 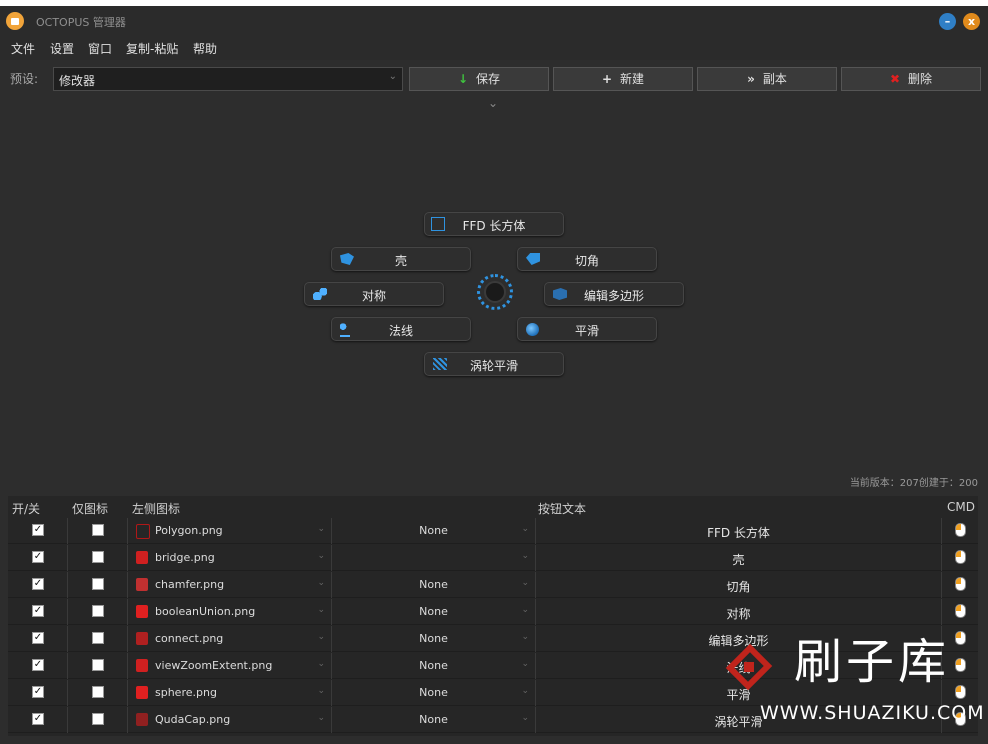 I want to click on minimize-button: –, so click(x=947, y=21).